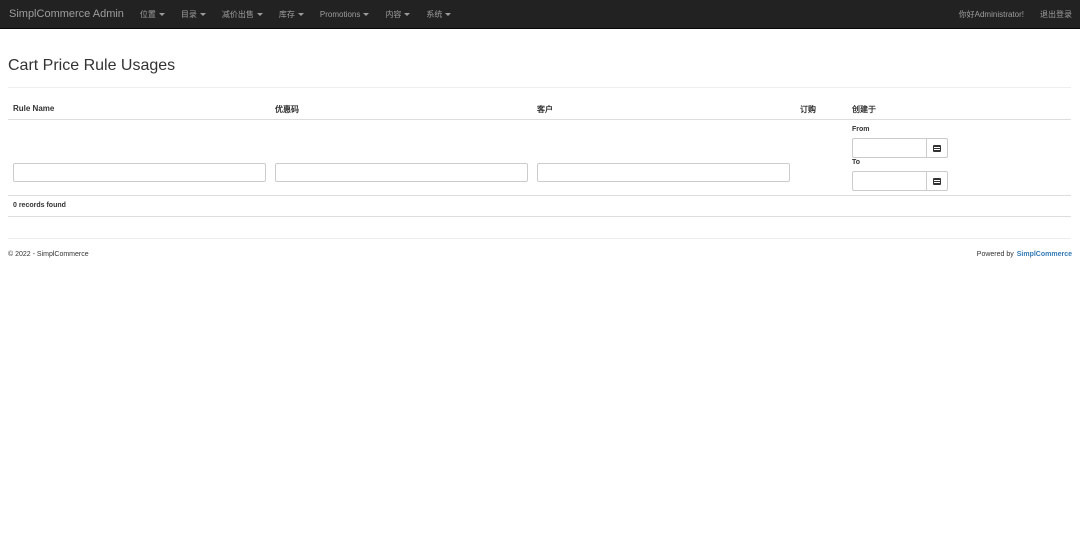 Image resolution: width=1080 pixels, height=551 pixels. I want to click on footer-copyright: © 2022 - SimplCommerce, so click(48, 254).